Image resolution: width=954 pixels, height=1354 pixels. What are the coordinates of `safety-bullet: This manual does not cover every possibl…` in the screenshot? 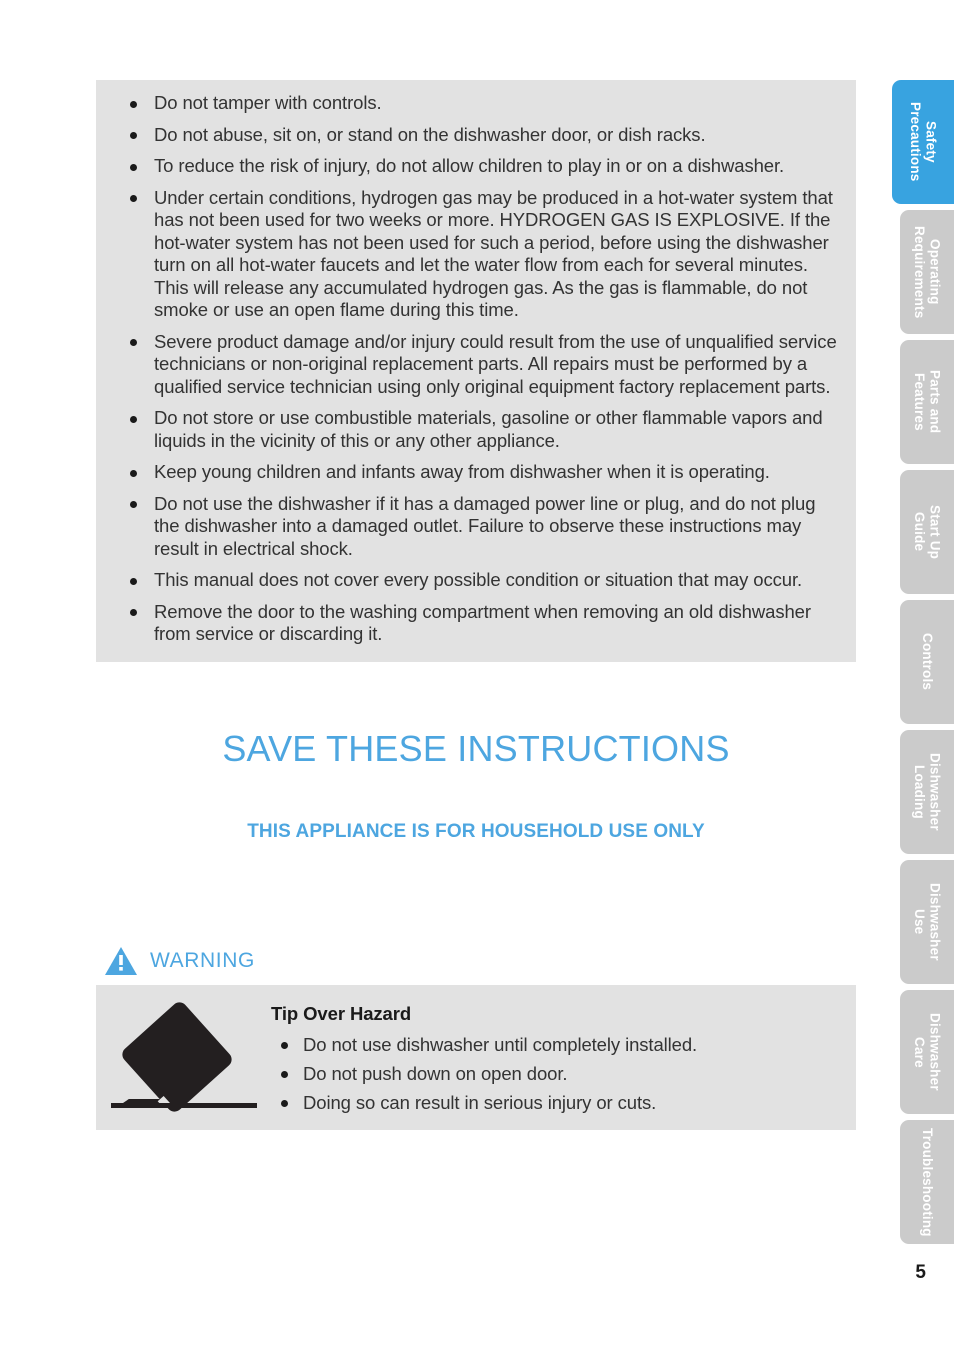 It's located at (476, 580).